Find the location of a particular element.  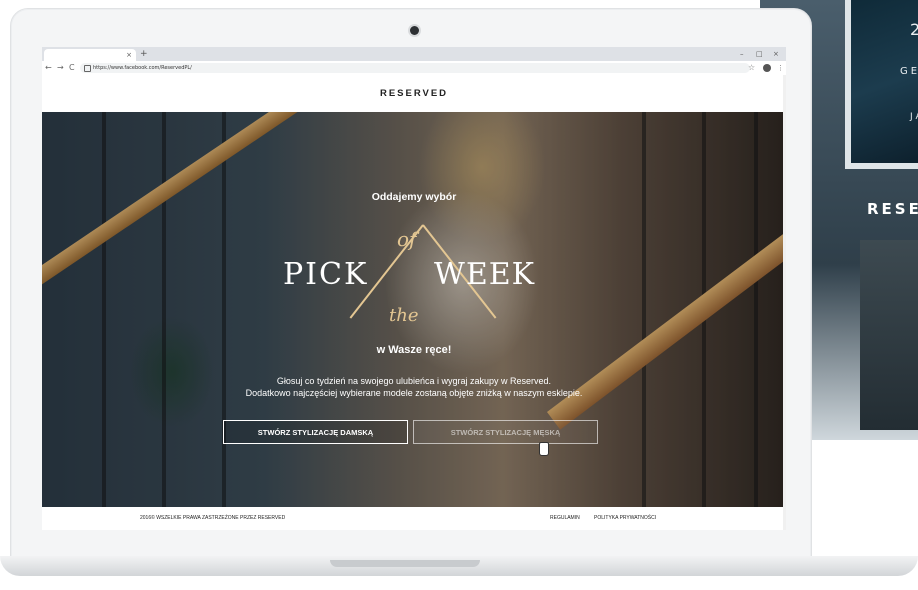

background-line-text: GE is located at coordinates (909, 71).